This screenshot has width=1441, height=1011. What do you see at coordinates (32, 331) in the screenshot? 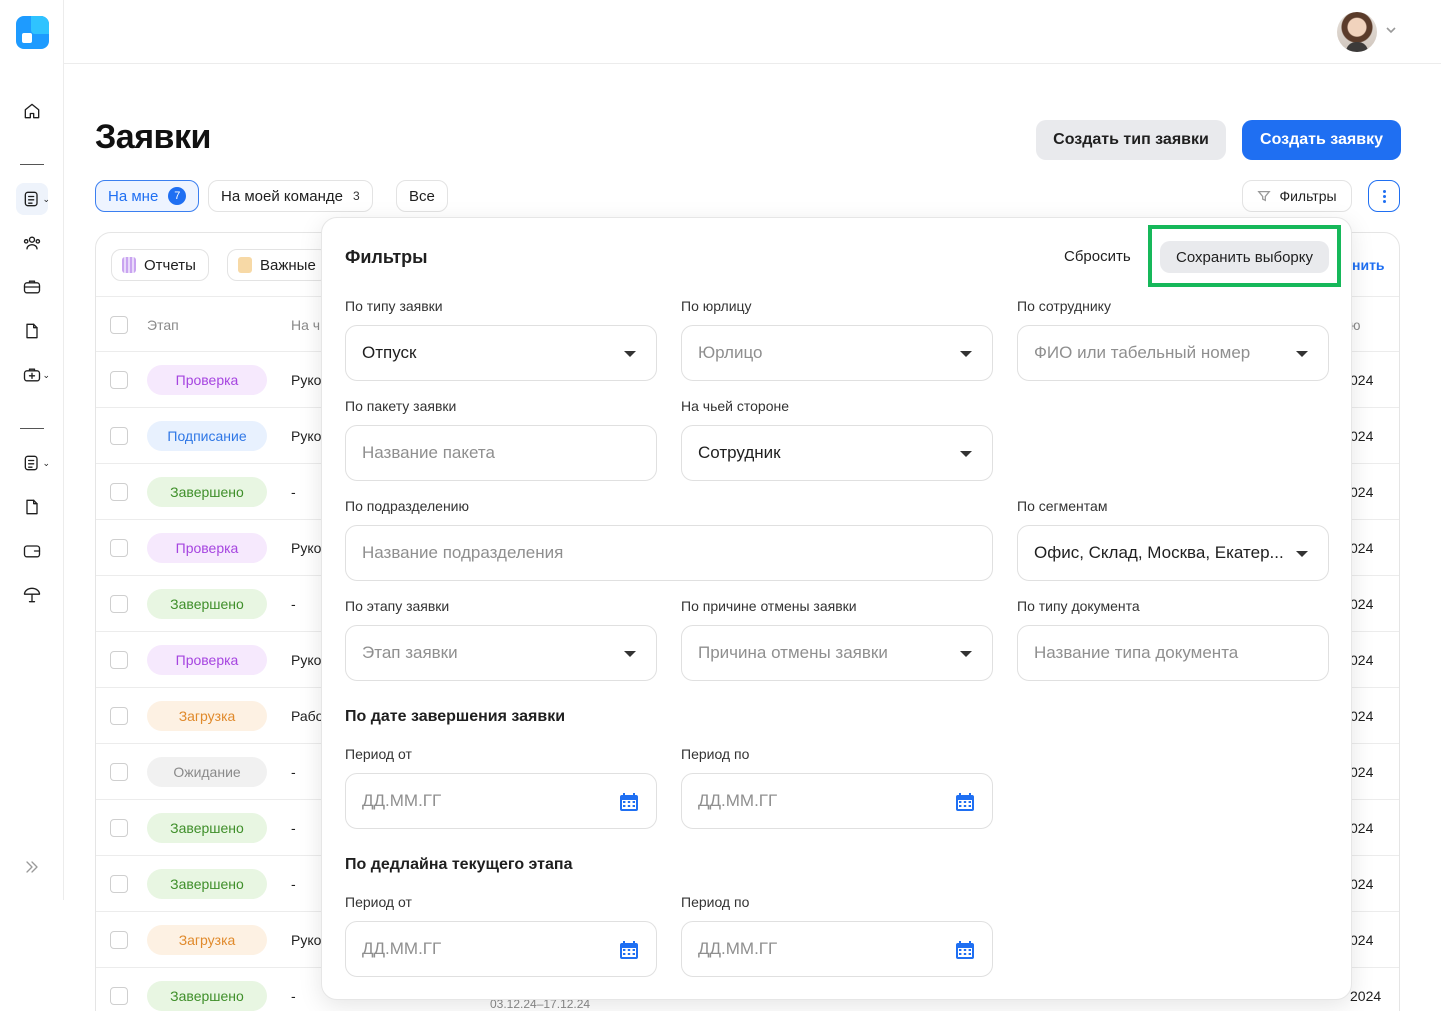
I see `document-icon` at bounding box center [32, 331].